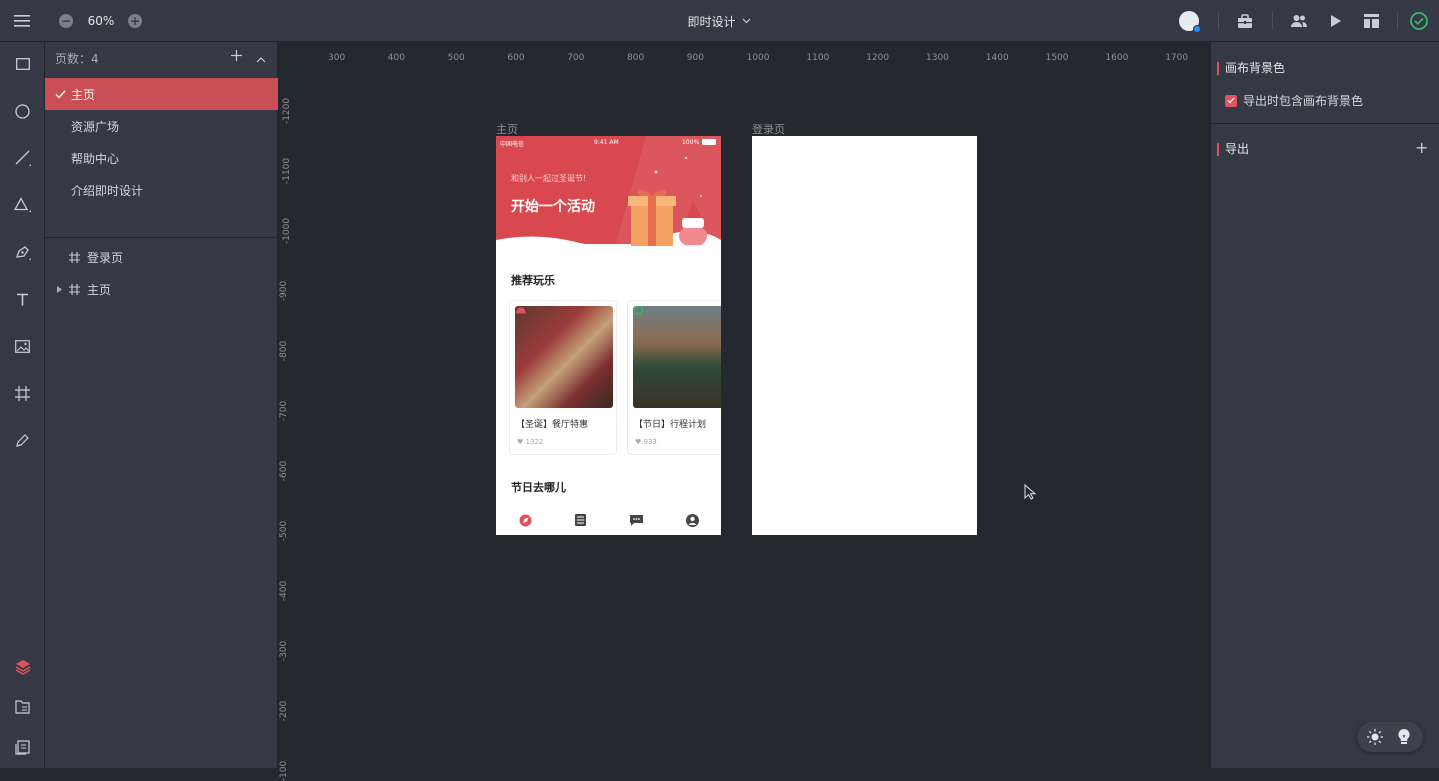 This screenshot has height=781, width=1439. What do you see at coordinates (107, 190) in the screenshot?
I see `page-item-label: 介绍即时设计` at bounding box center [107, 190].